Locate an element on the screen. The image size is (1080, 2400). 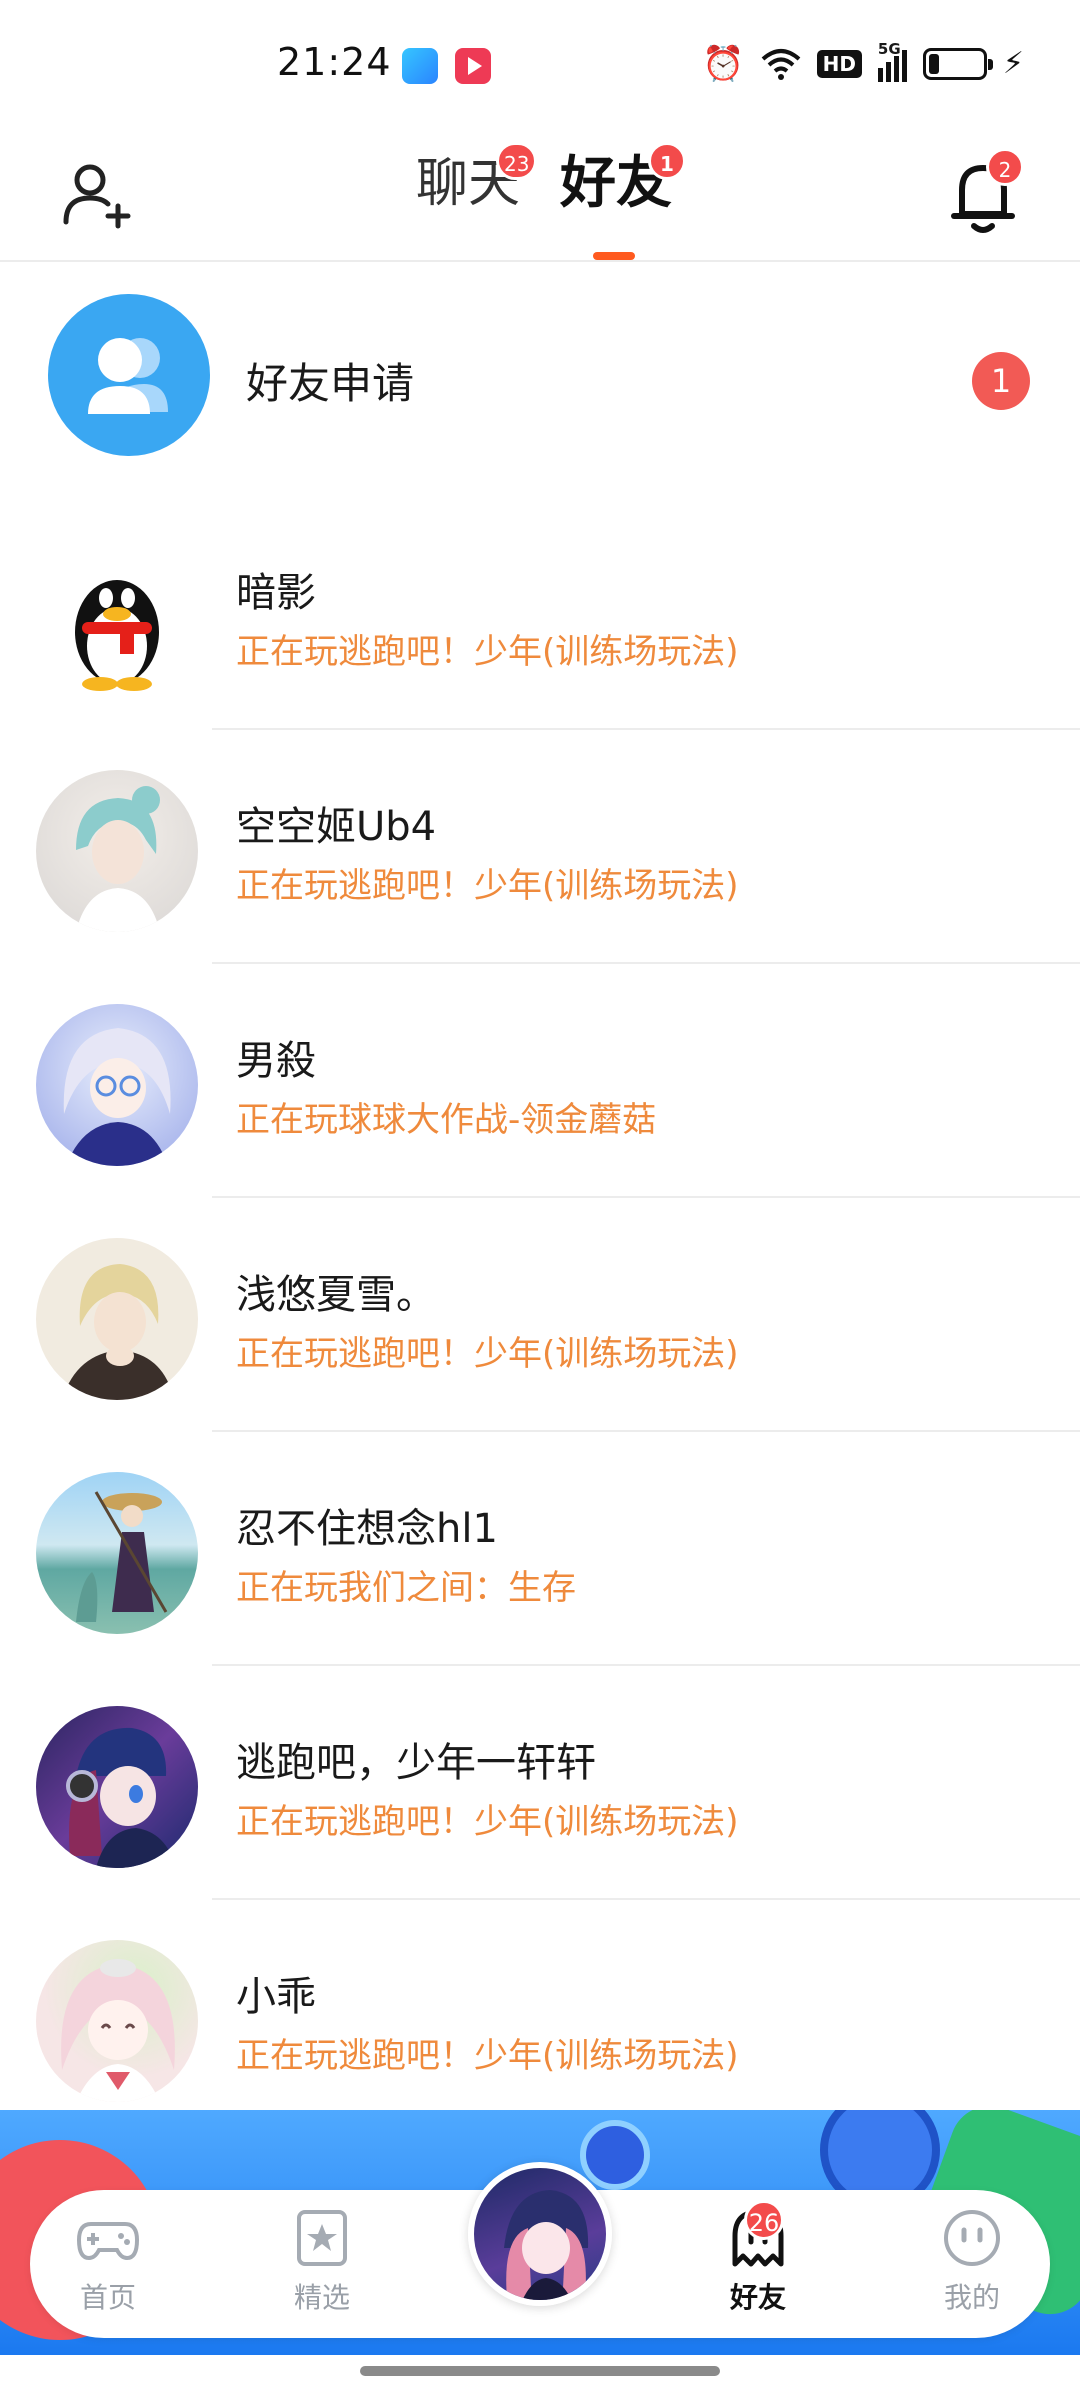
anime-boy-blue-hair-avatar is located at coordinates (117, 851).